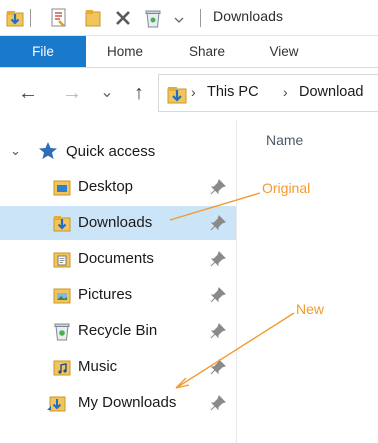 This screenshot has height=443, width=378. I want to click on nav-item-label: Recycle Bin, so click(118, 330).